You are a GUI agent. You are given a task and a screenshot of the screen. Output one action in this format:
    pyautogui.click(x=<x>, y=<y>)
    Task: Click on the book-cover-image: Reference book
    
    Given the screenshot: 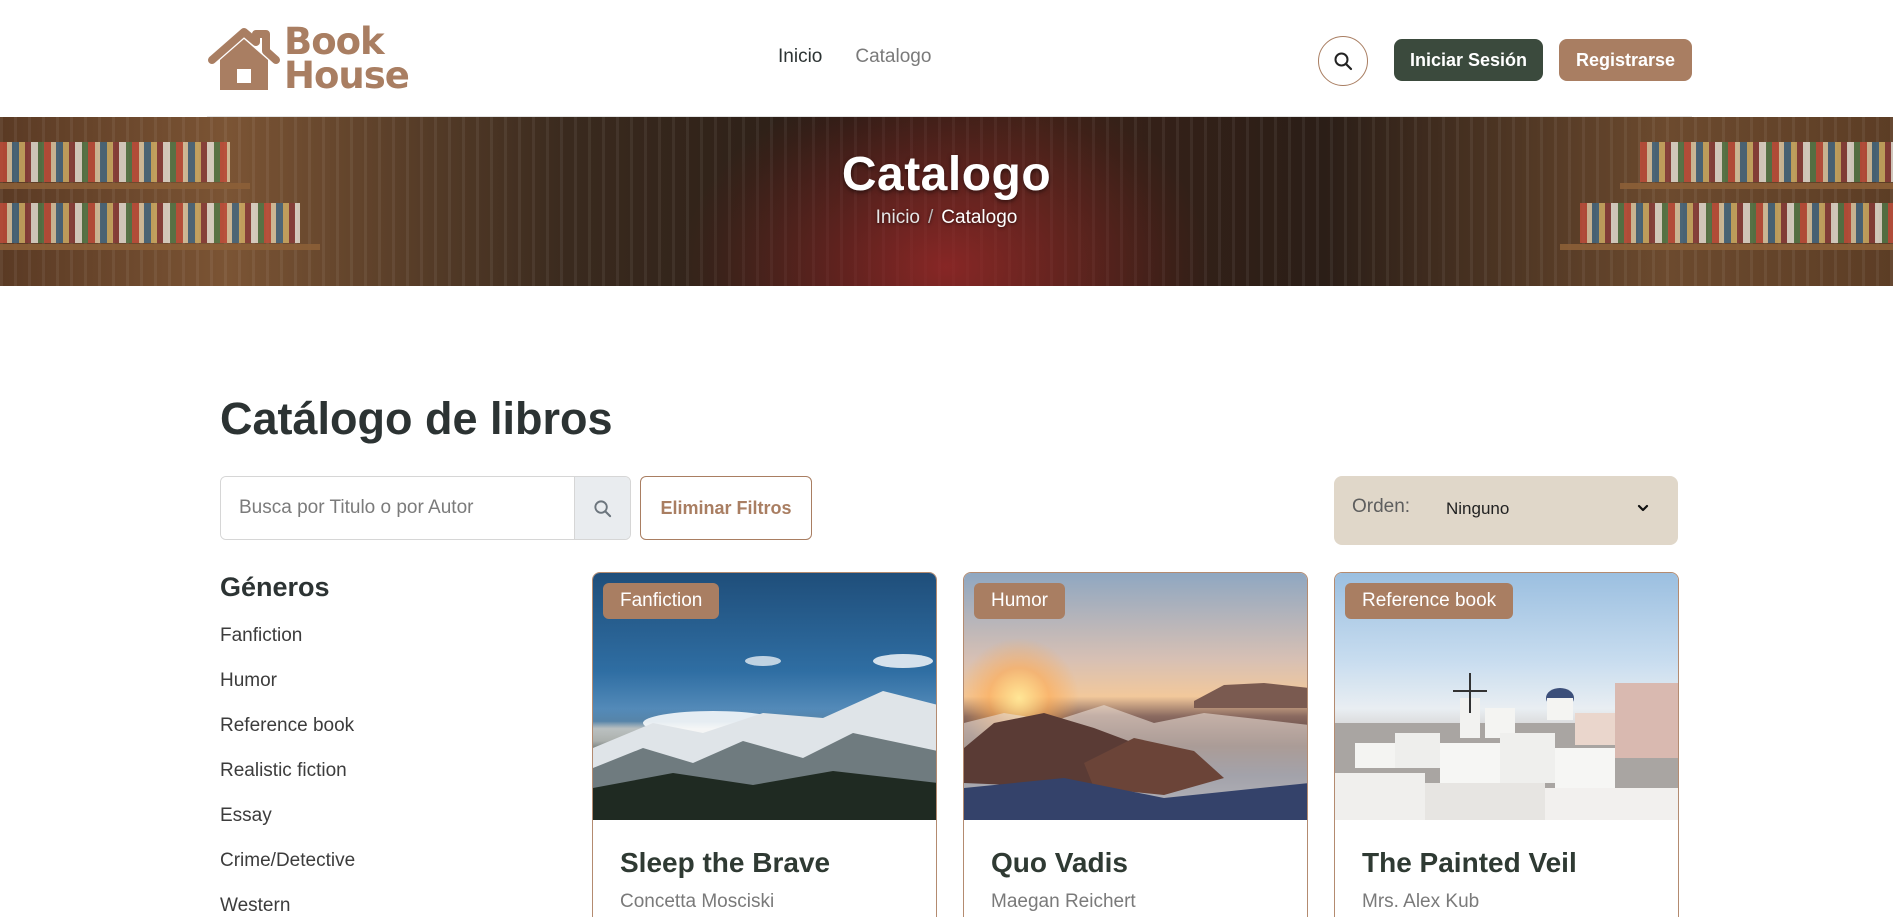 What is the action you would take?
    pyautogui.click(x=1506, y=696)
    